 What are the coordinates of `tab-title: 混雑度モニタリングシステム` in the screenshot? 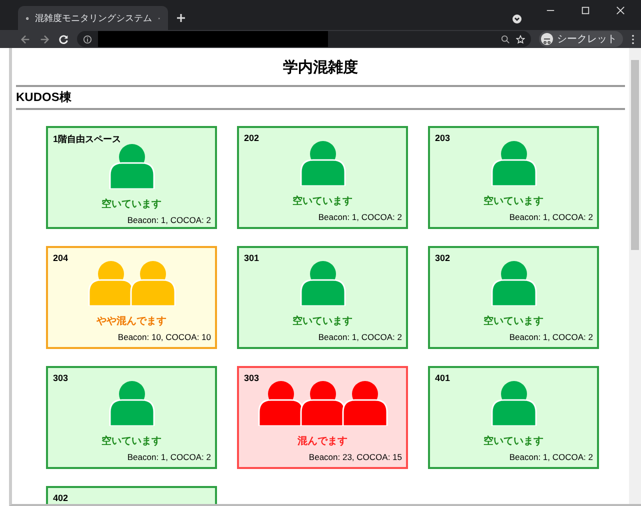 It's located at (93, 18).